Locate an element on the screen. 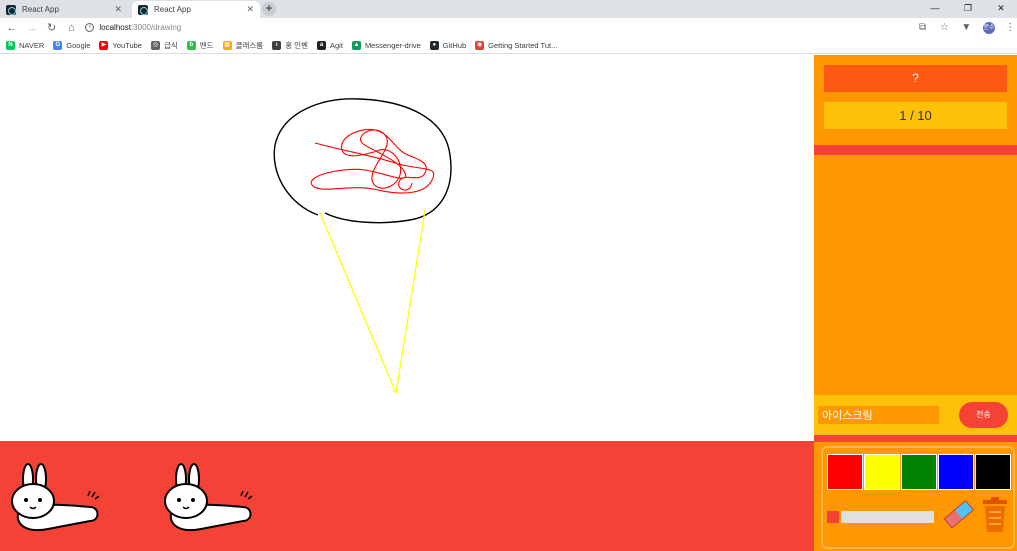 The image size is (1017, 551). round-counter: 1 / 10 is located at coordinates (915, 115).